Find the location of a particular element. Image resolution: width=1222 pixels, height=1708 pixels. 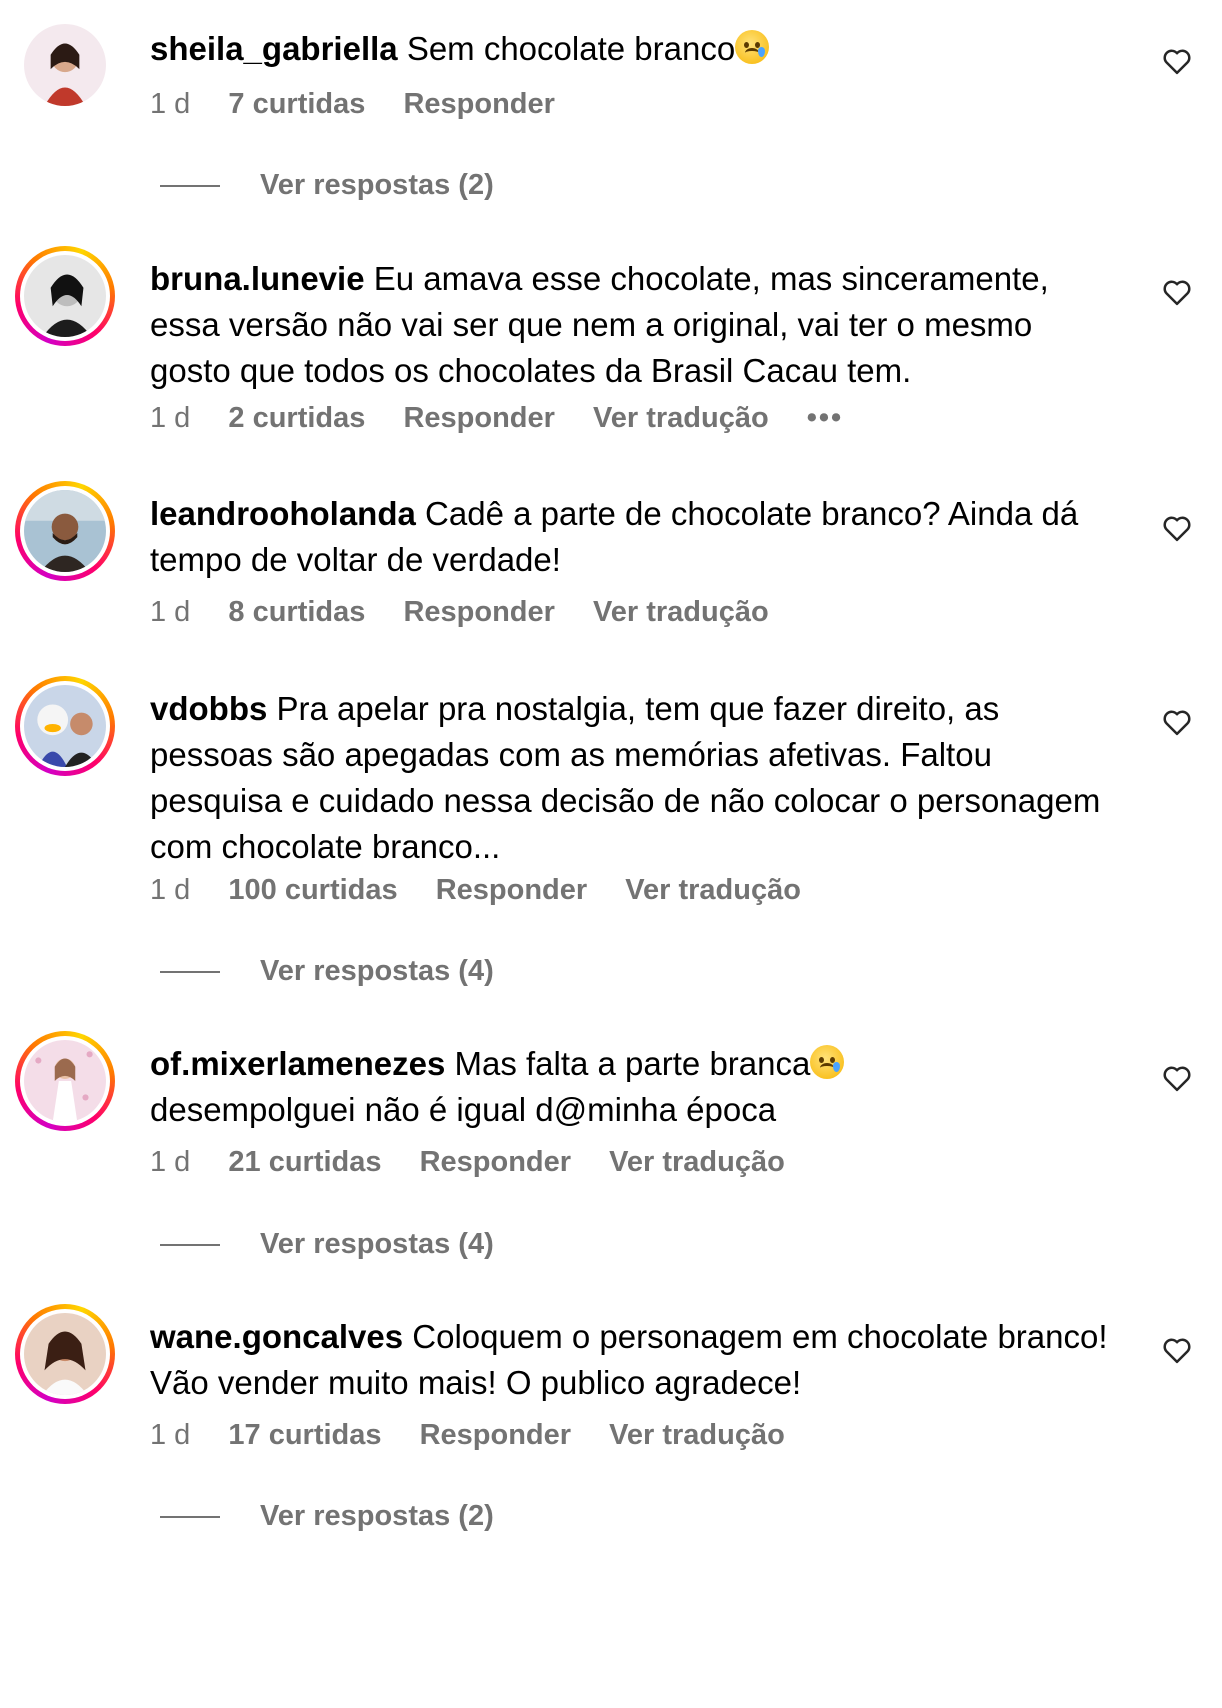

comment-body: Sem chocolate branco is located at coordinates (571, 48).